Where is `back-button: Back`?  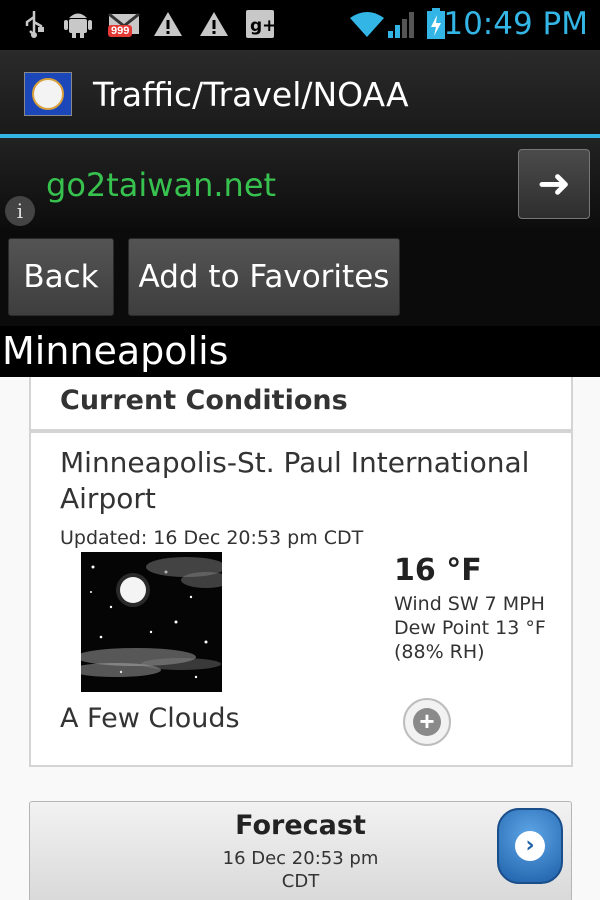 back-button: Back is located at coordinates (61, 277).